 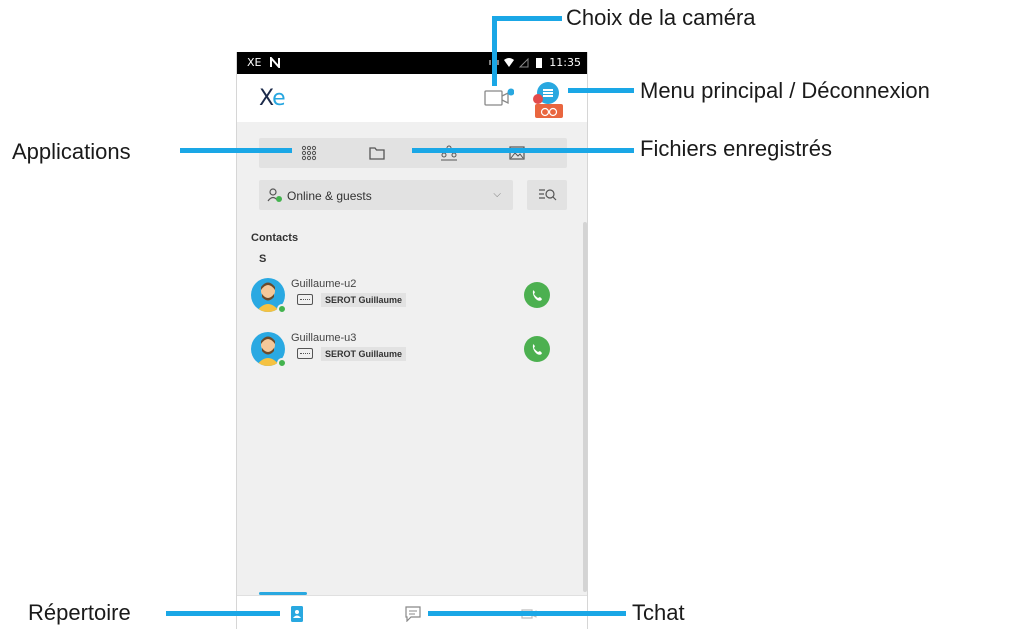 I want to click on logo-e: e, so click(x=279, y=98).